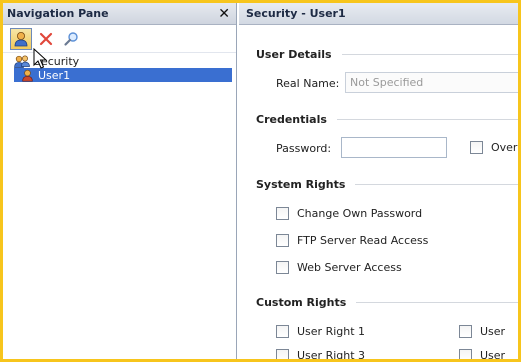  I want to click on delete-button, so click(46, 39).